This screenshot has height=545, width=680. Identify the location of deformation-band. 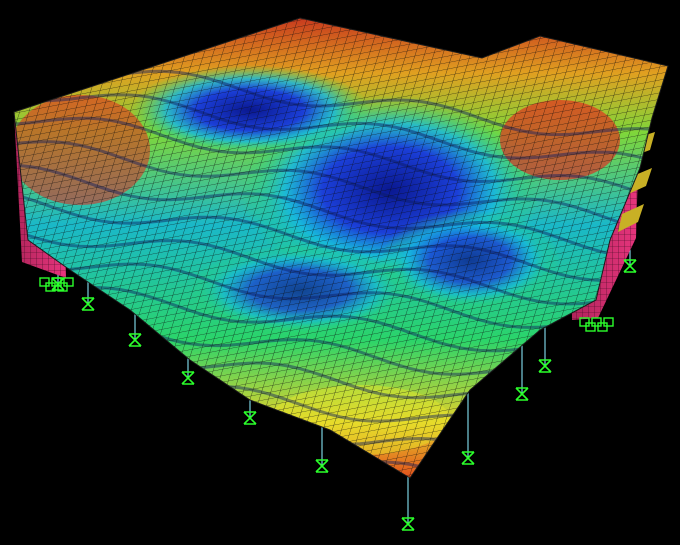
(341, 452).